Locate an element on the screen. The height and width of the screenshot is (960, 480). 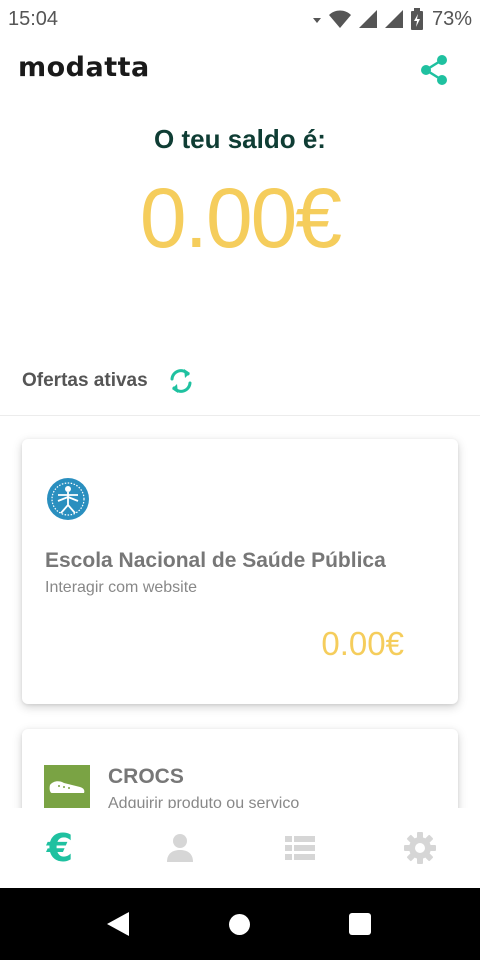
nav-tab-list is located at coordinates (300, 848).